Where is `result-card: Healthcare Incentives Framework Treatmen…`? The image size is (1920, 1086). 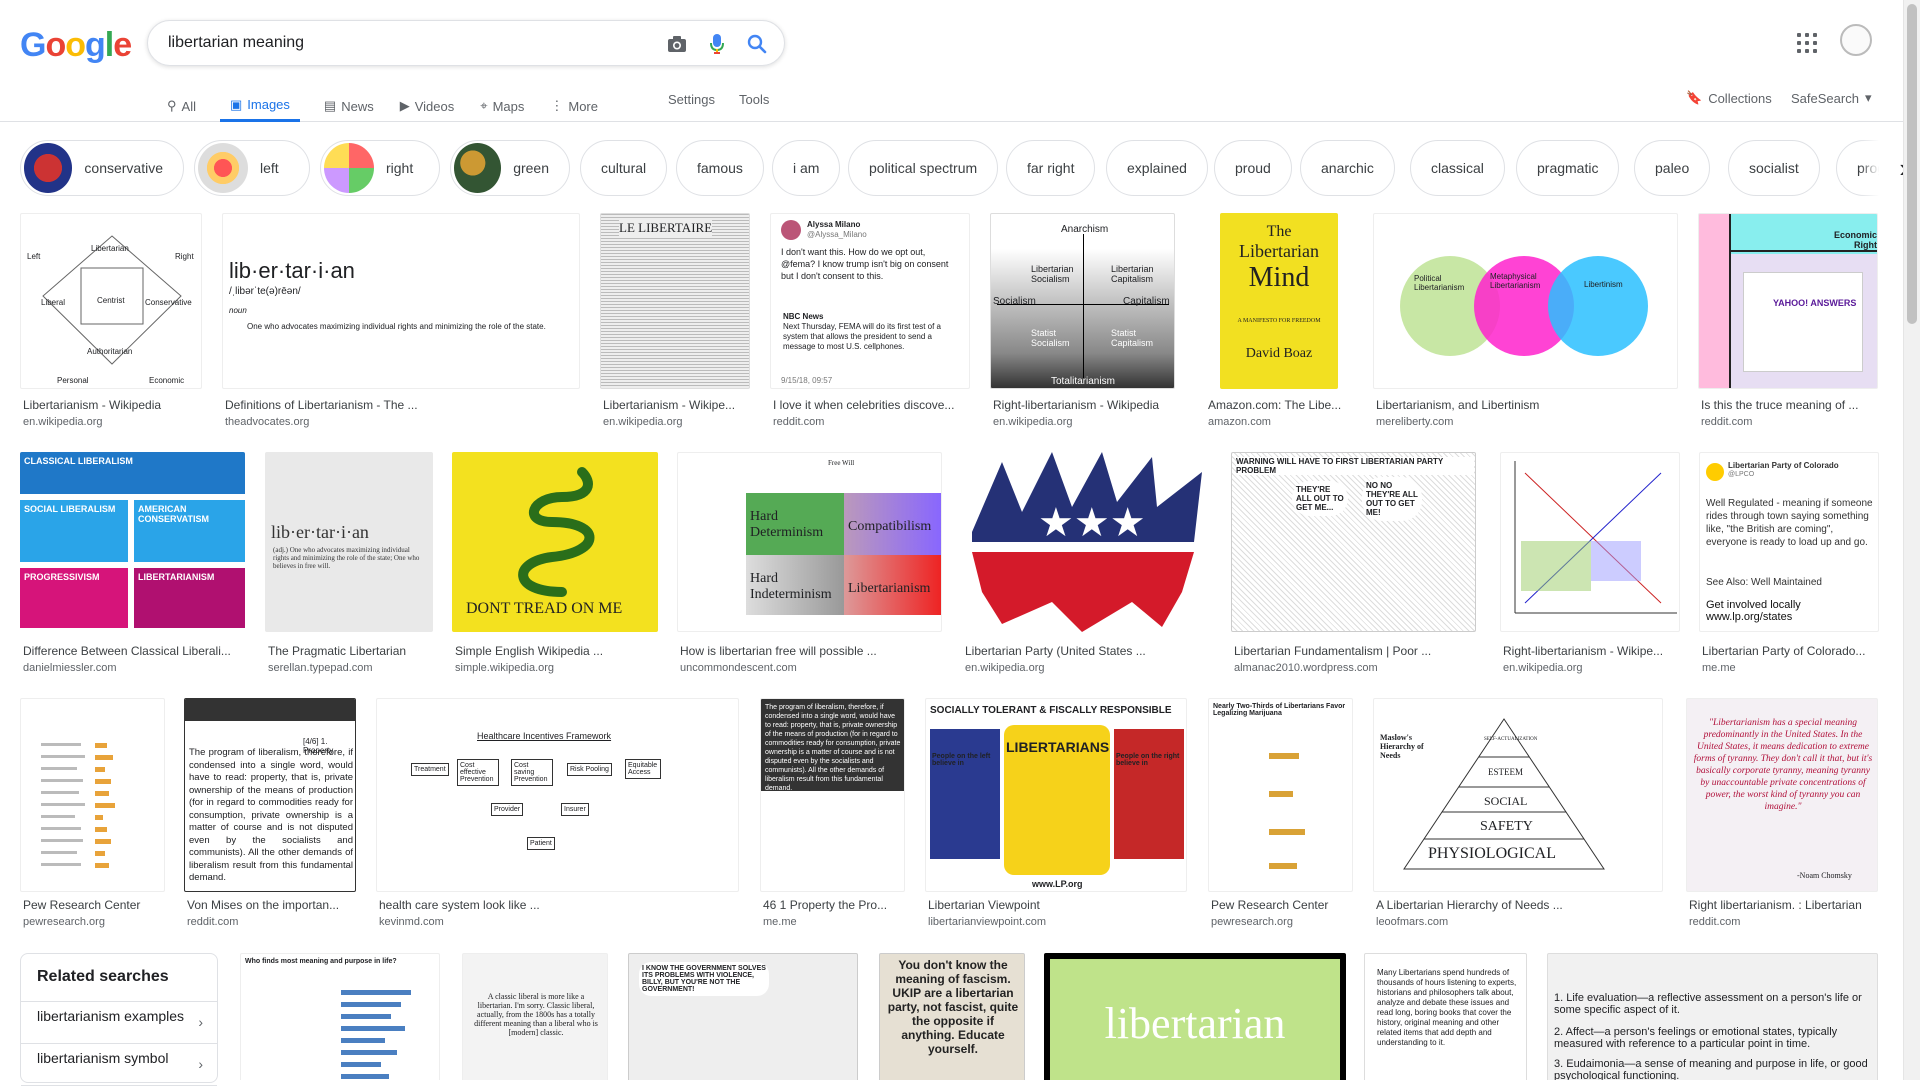 result-card: Healthcare Incentives Framework Treatmen… is located at coordinates (557, 816).